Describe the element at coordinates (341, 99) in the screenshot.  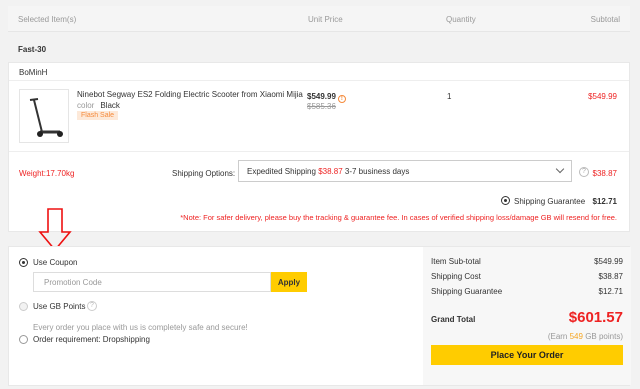
I see `price-info-icon: !` at that location.